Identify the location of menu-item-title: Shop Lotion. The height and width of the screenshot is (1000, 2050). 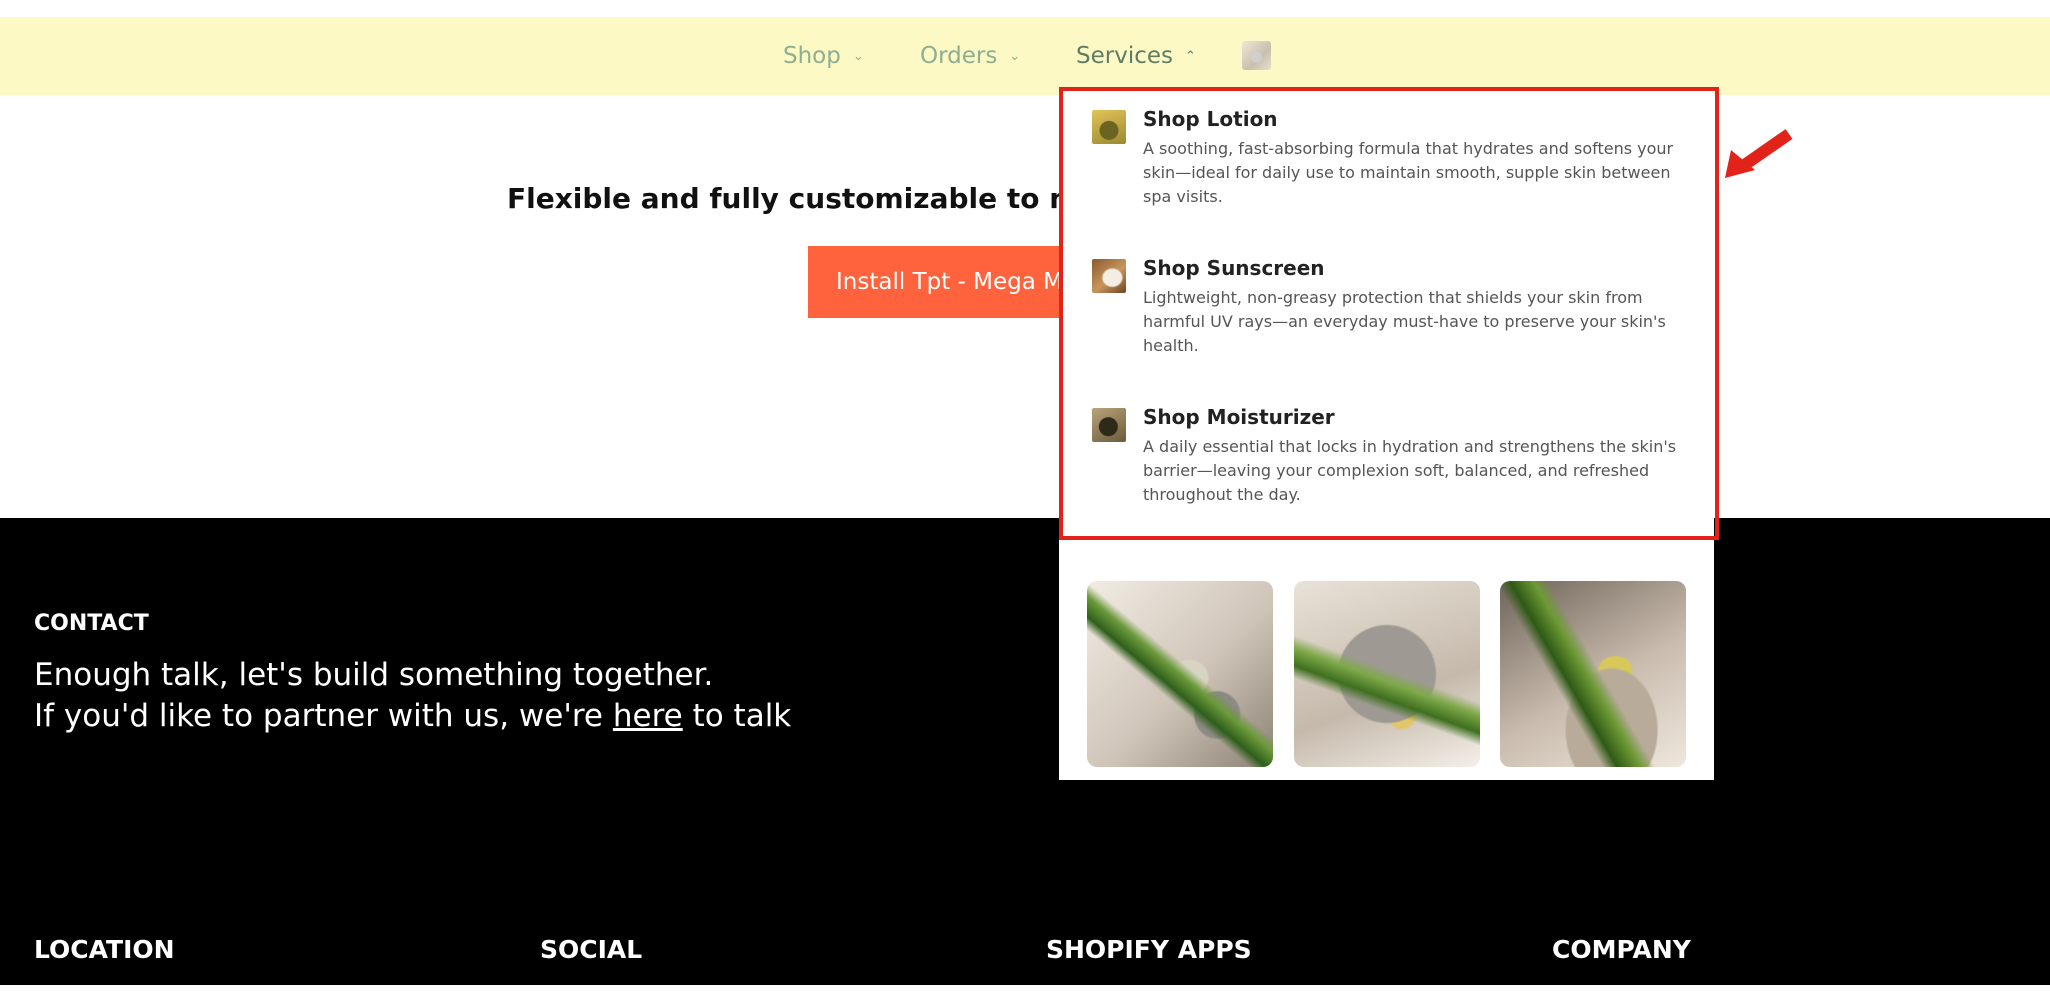
(1210, 119).